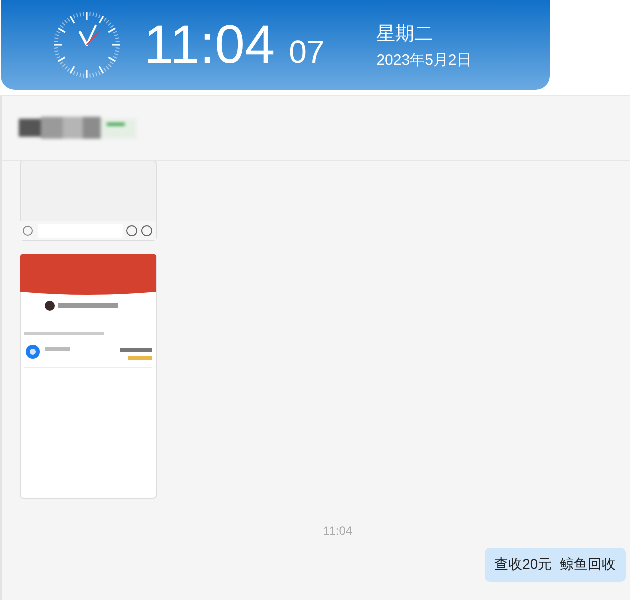 The height and width of the screenshot is (600, 630). Describe the element at coordinates (87, 45) in the screenshot. I see `clock-icon` at that location.